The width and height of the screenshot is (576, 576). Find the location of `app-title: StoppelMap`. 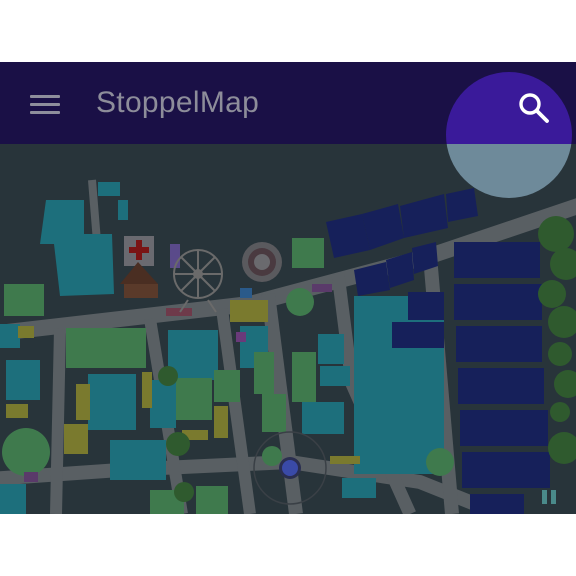

app-title: StoppelMap is located at coordinates (178, 102).